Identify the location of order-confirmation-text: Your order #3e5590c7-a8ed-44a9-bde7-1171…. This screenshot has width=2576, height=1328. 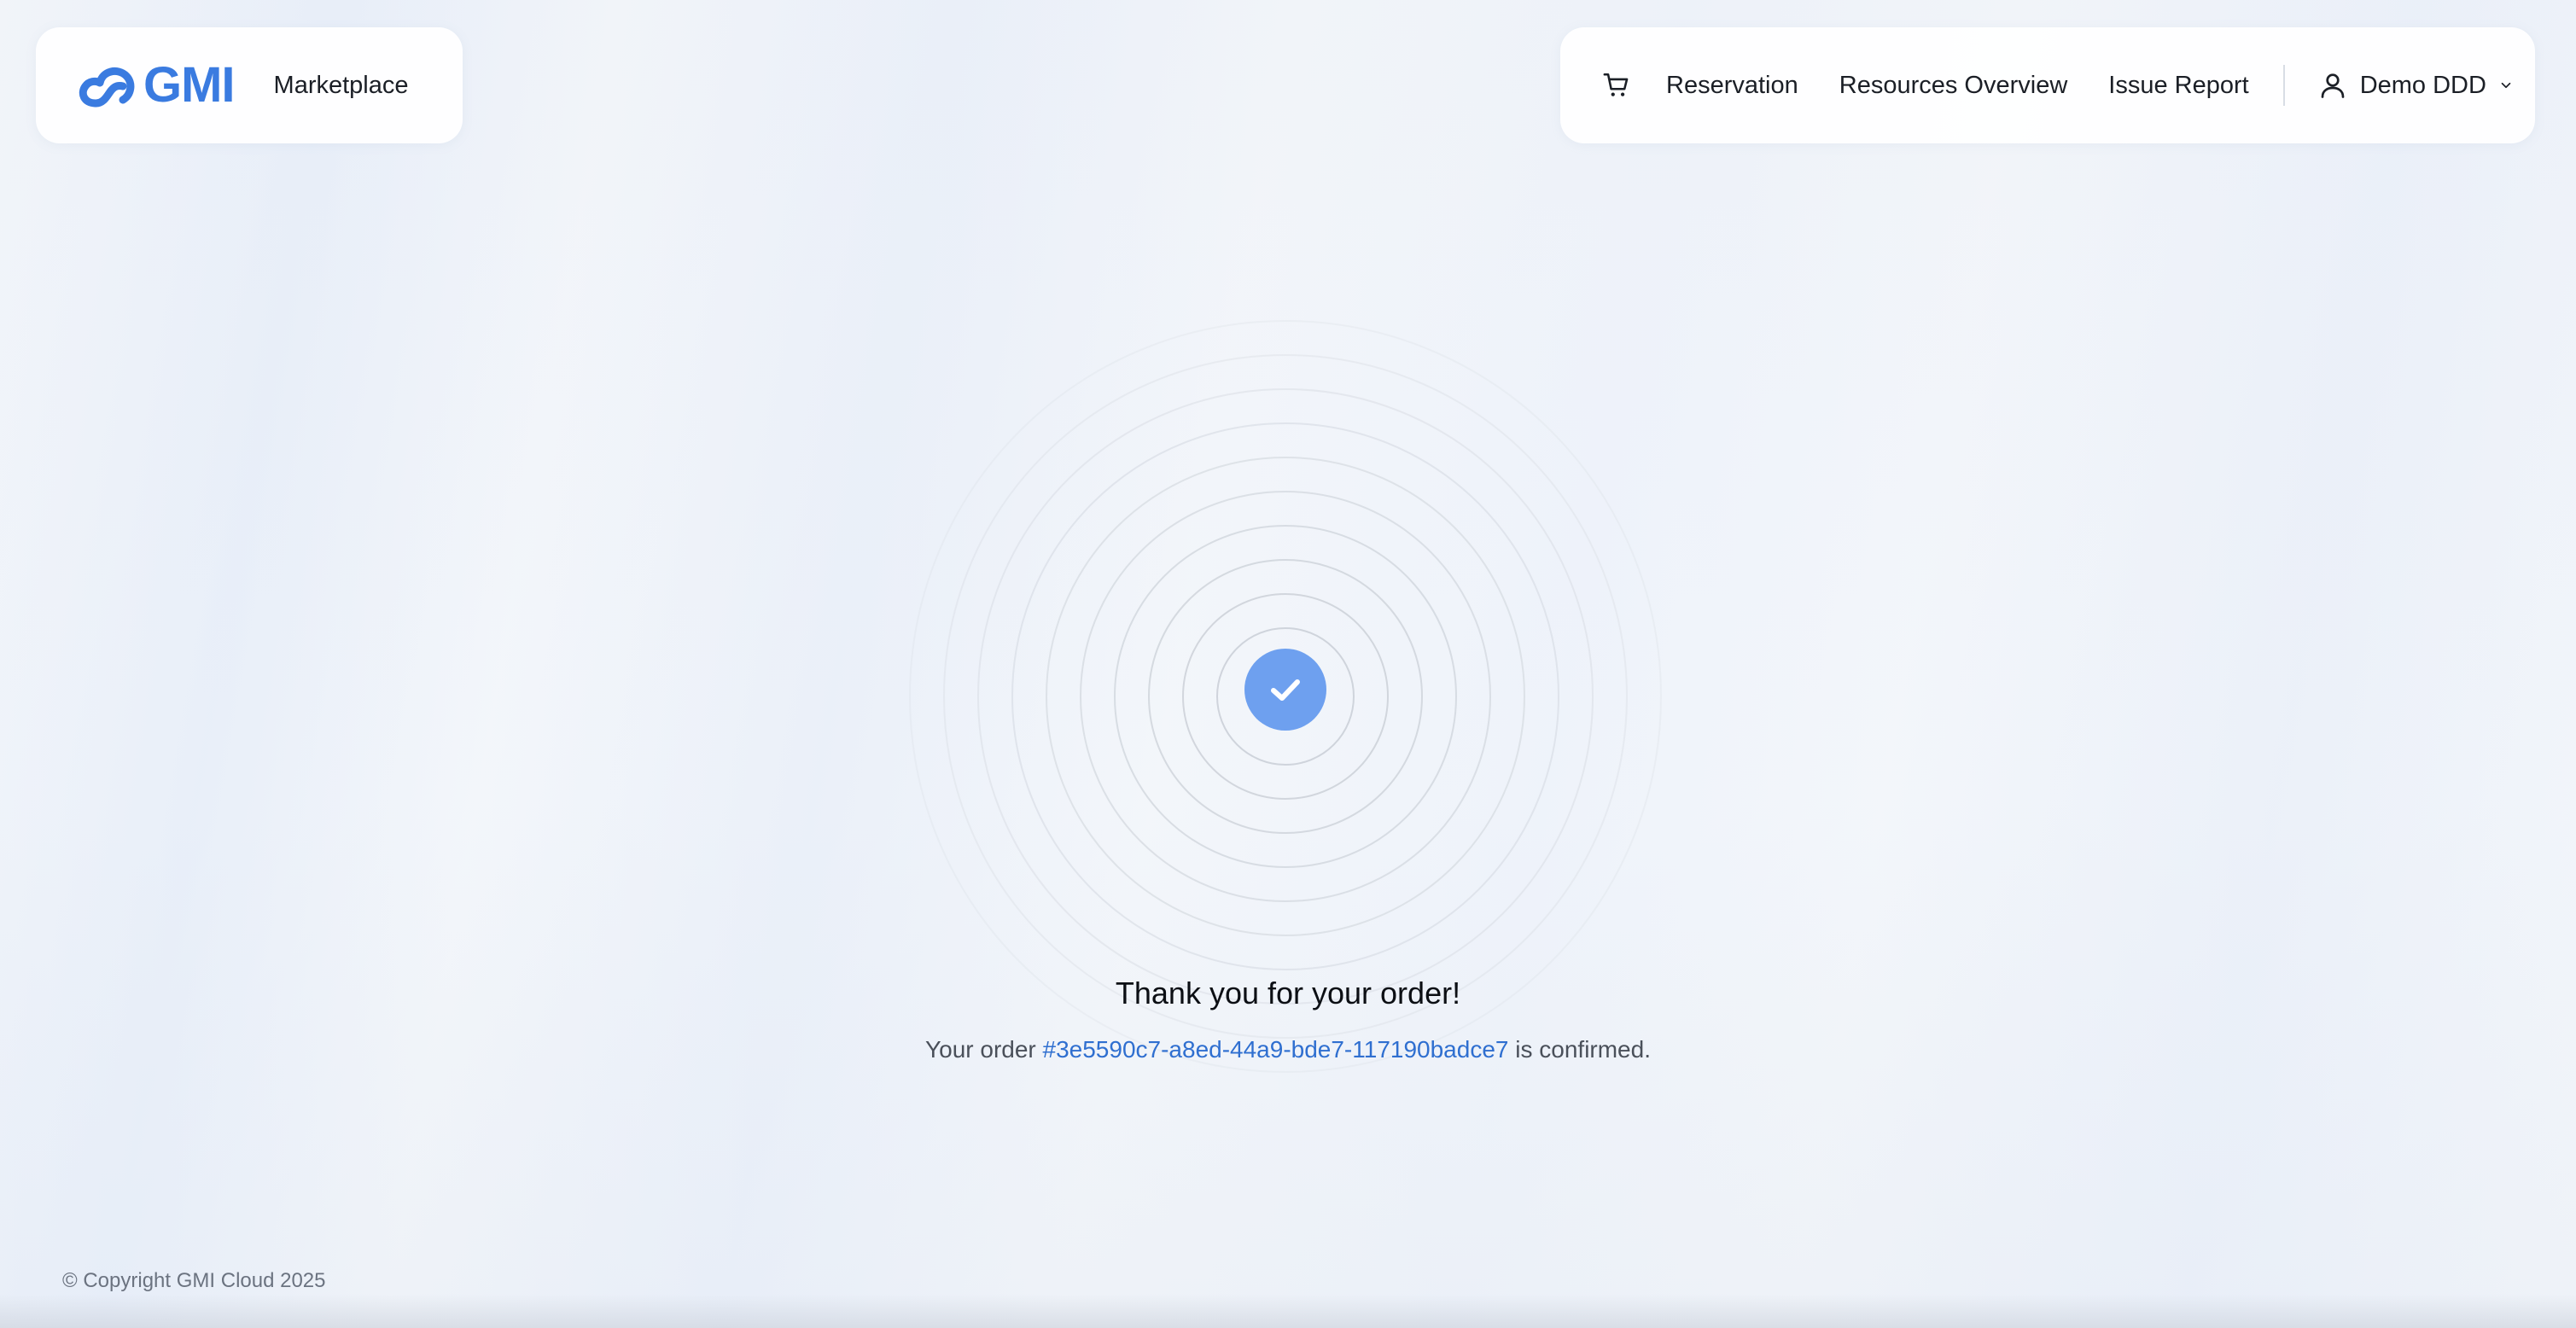
(1288, 1049).